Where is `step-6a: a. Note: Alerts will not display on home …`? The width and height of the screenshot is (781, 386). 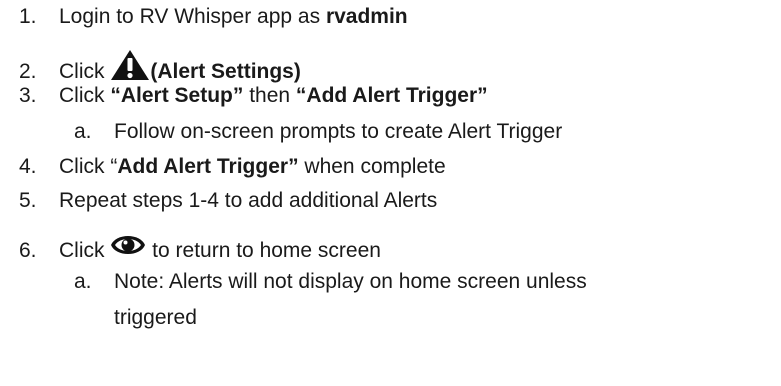 step-6a: a. Note: Alerts will not display on home … is located at coordinates (330, 282).